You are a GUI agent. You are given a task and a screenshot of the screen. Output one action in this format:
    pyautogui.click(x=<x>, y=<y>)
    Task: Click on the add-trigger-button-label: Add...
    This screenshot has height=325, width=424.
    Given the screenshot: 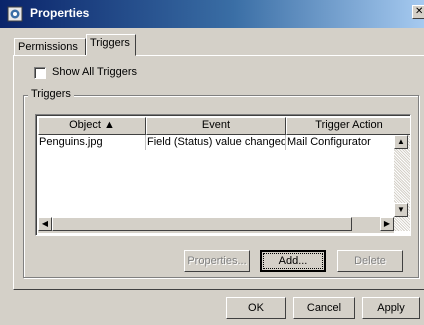 What is the action you would take?
    pyautogui.click(x=293, y=261)
    